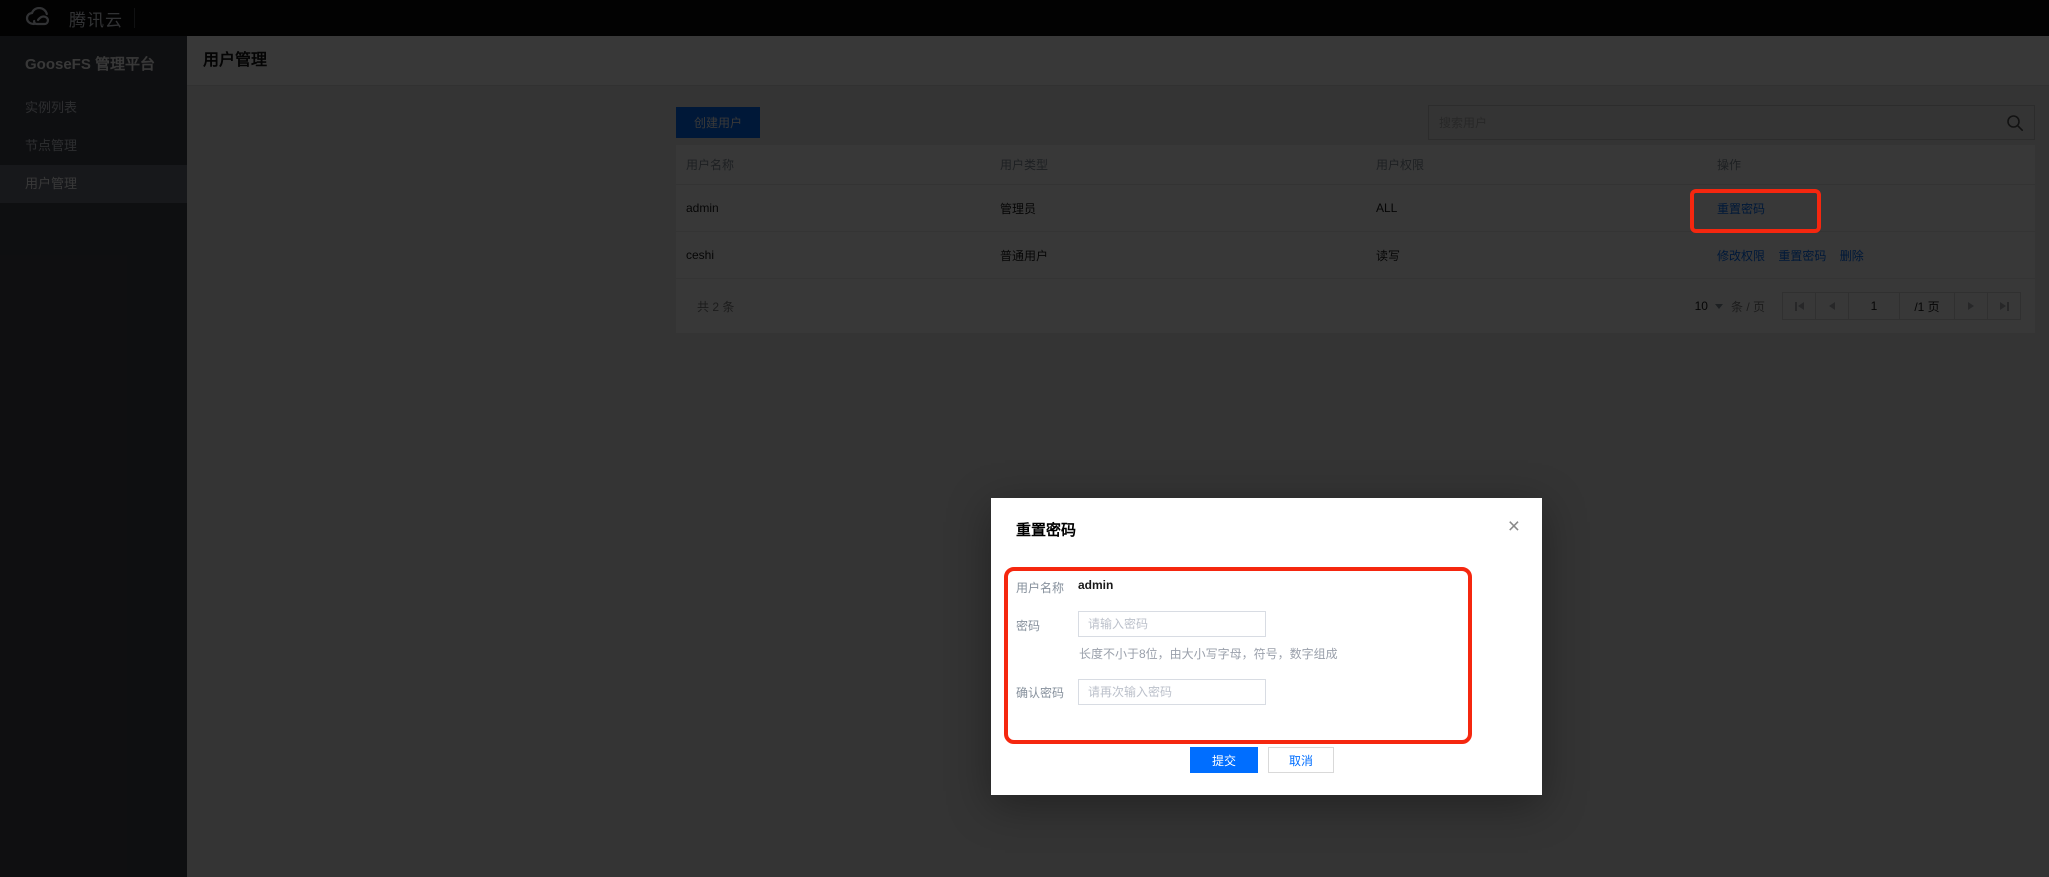 This screenshot has width=2049, height=877. Describe the element at coordinates (1040, 693) in the screenshot. I see `confirm-password-label: 确认密码` at that location.